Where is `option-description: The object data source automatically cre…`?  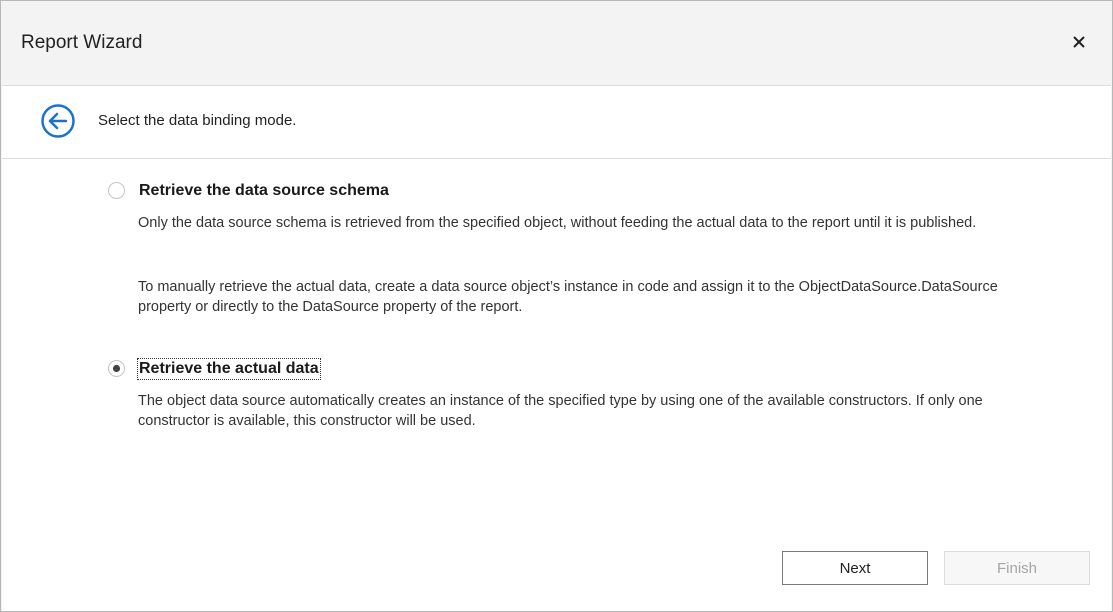 option-description: The object data source automatically cre… is located at coordinates (560, 411).